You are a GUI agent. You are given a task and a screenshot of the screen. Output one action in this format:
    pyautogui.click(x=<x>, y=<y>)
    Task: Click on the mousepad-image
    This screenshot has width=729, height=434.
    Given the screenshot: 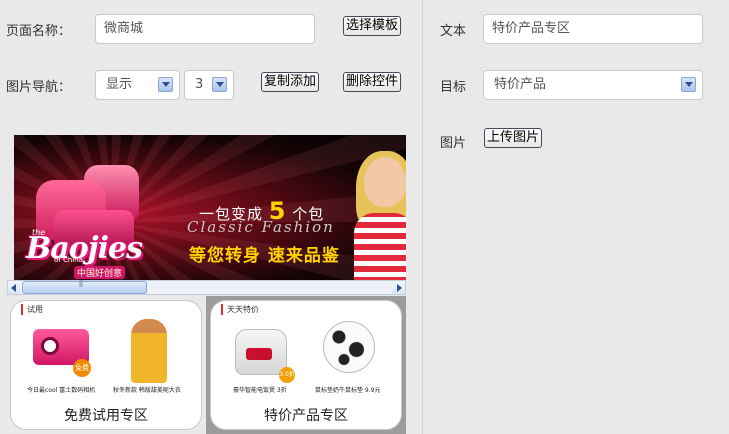 What is the action you would take?
    pyautogui.click(x=349, y=347)
    